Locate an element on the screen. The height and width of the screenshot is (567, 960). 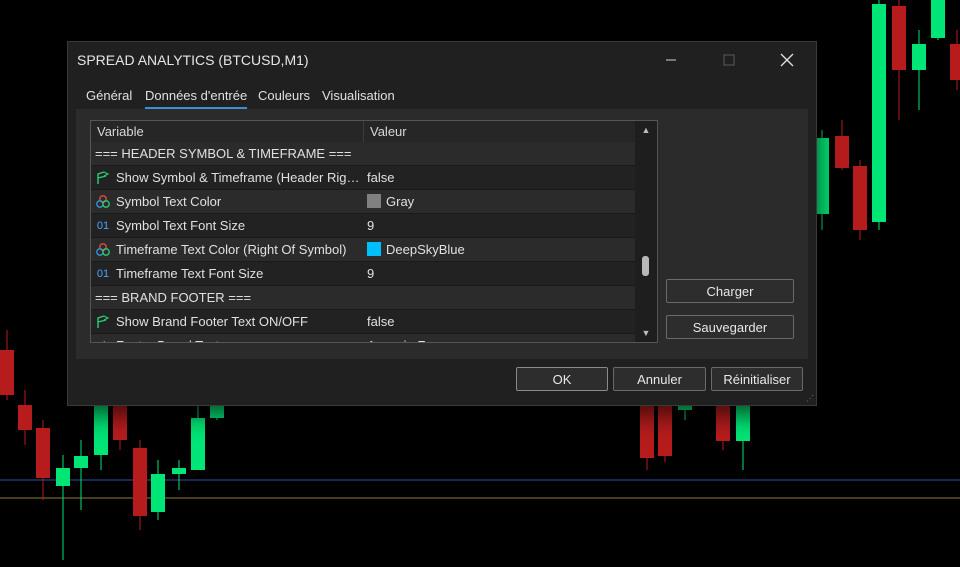
variable-label: Footer Brand Text is located at coordinates (167, 338).